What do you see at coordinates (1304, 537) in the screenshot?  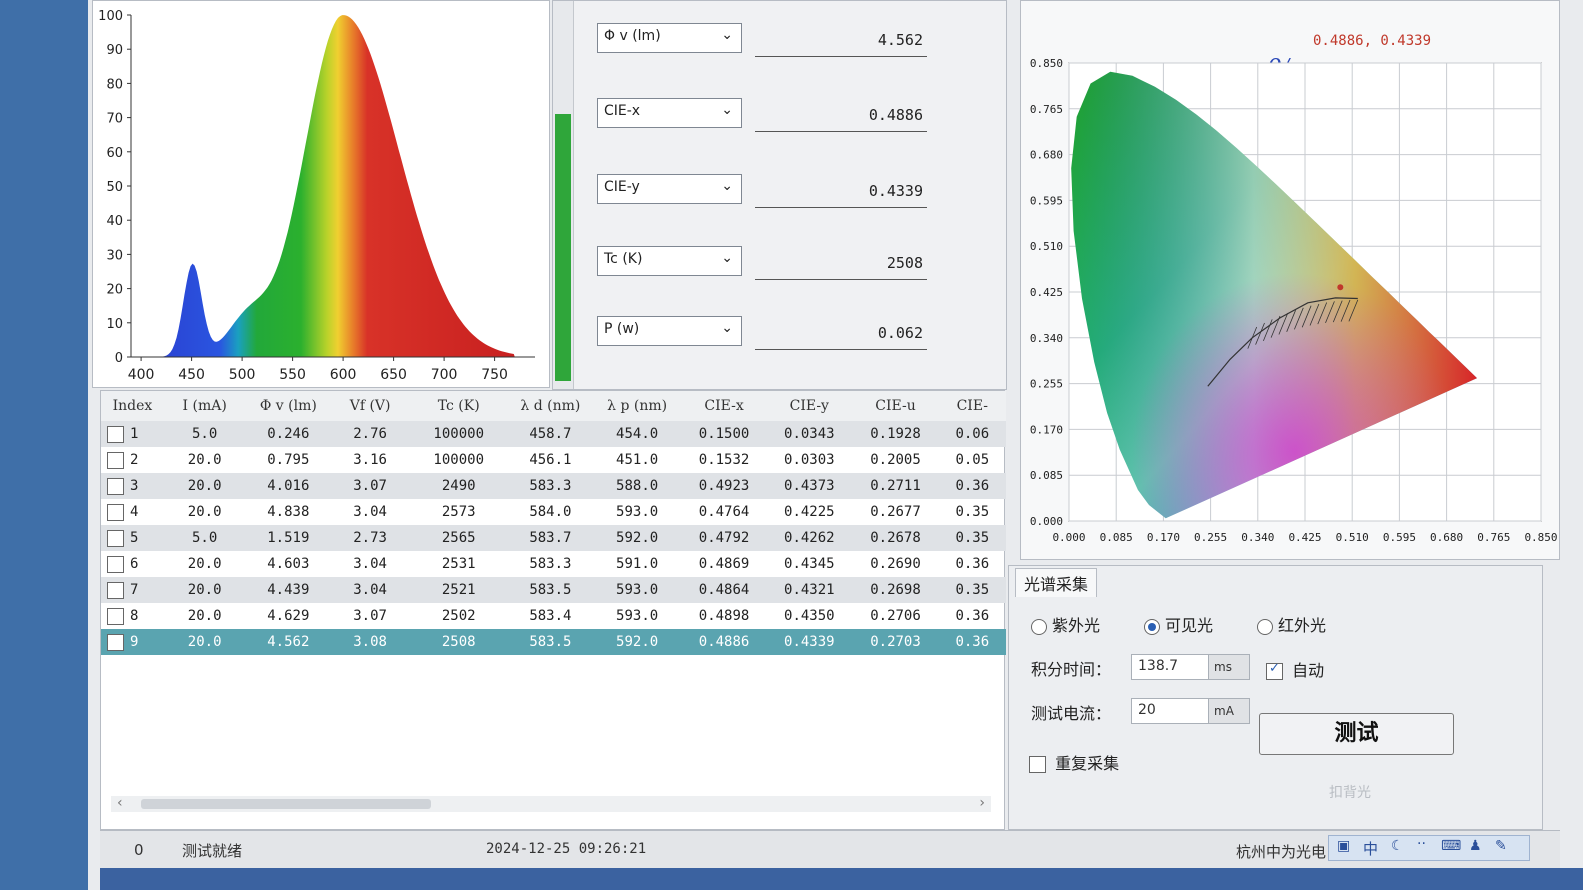 I see `cie-x-tick-label: 0.425` at bounding box center [1304, 537].